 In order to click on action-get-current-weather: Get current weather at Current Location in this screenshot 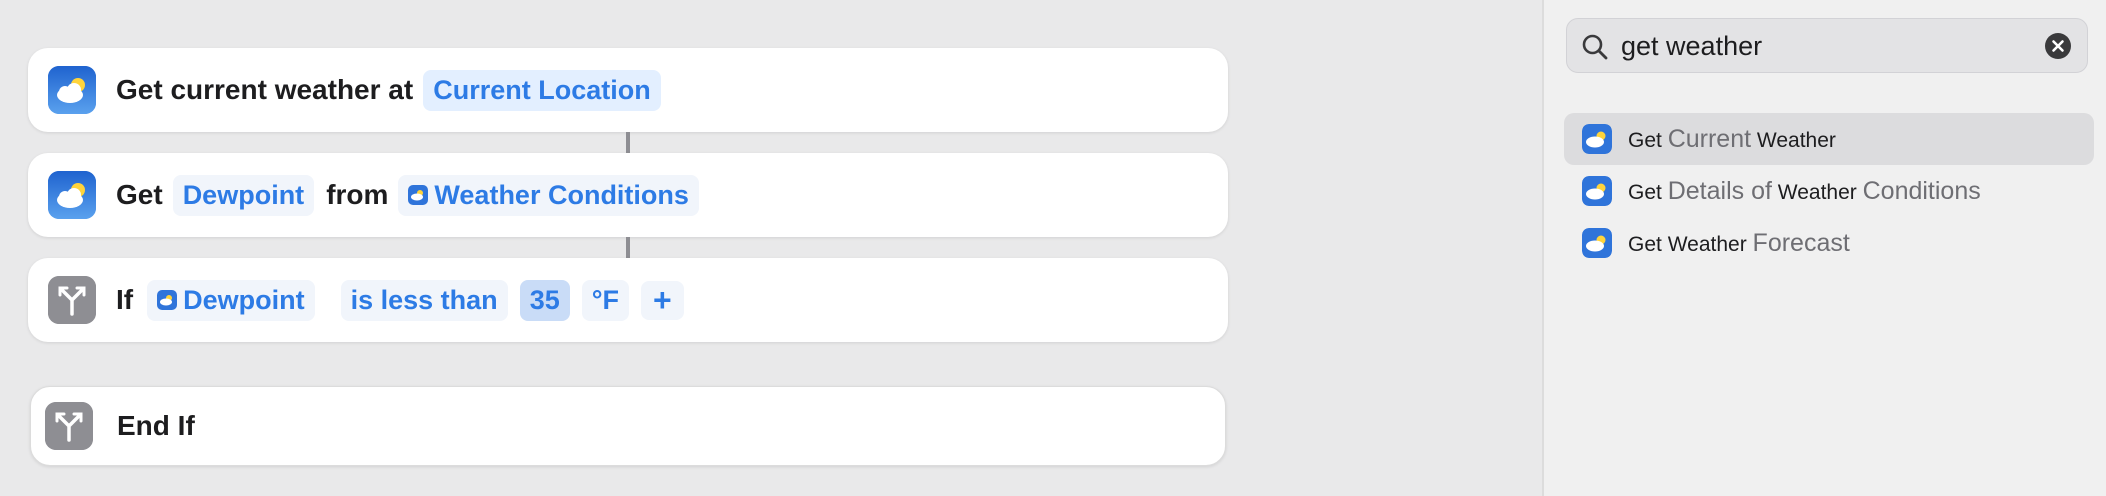, I will do `click(628, 90)`.